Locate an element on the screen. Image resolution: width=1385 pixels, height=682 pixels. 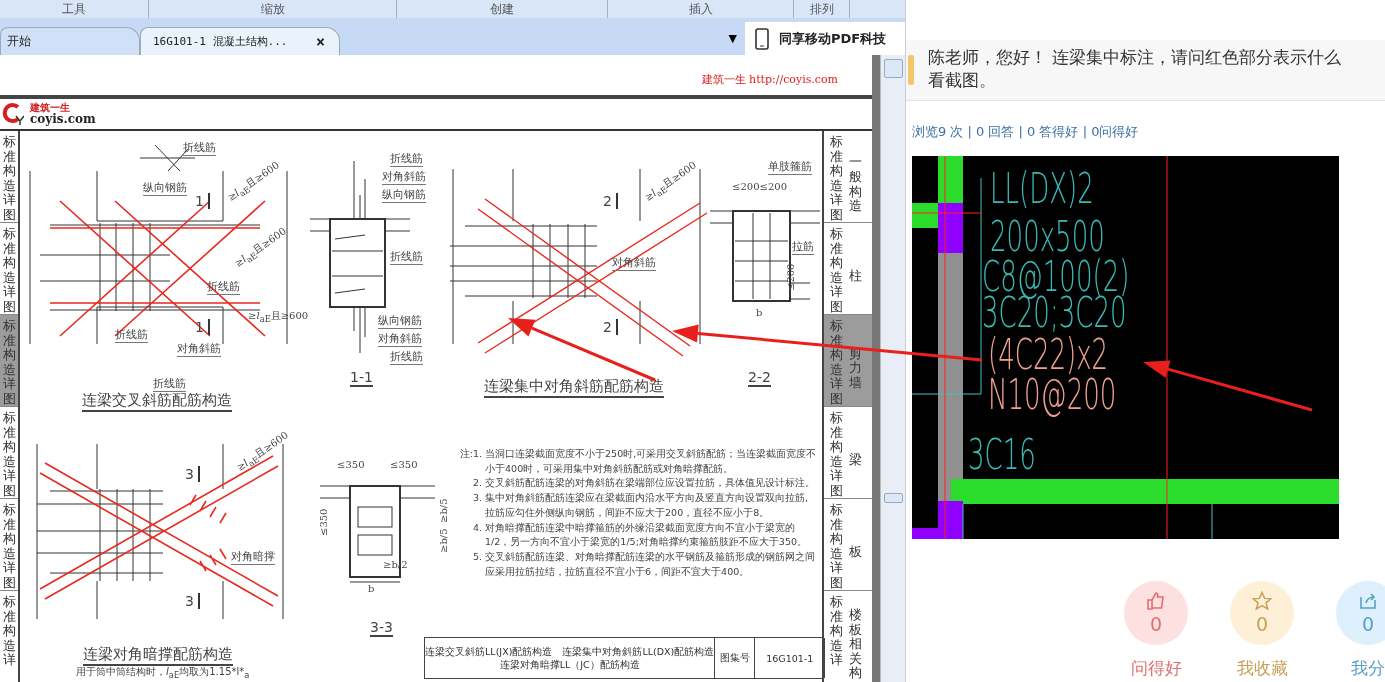
question-marker is located at coordinates (911, 70).